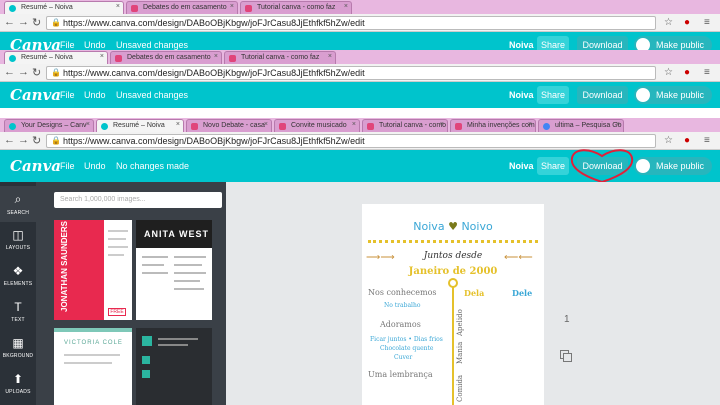 This screenshot has height=405, width=720. I want to click on design-line-7: Uma lembrança, so click(400, 374).